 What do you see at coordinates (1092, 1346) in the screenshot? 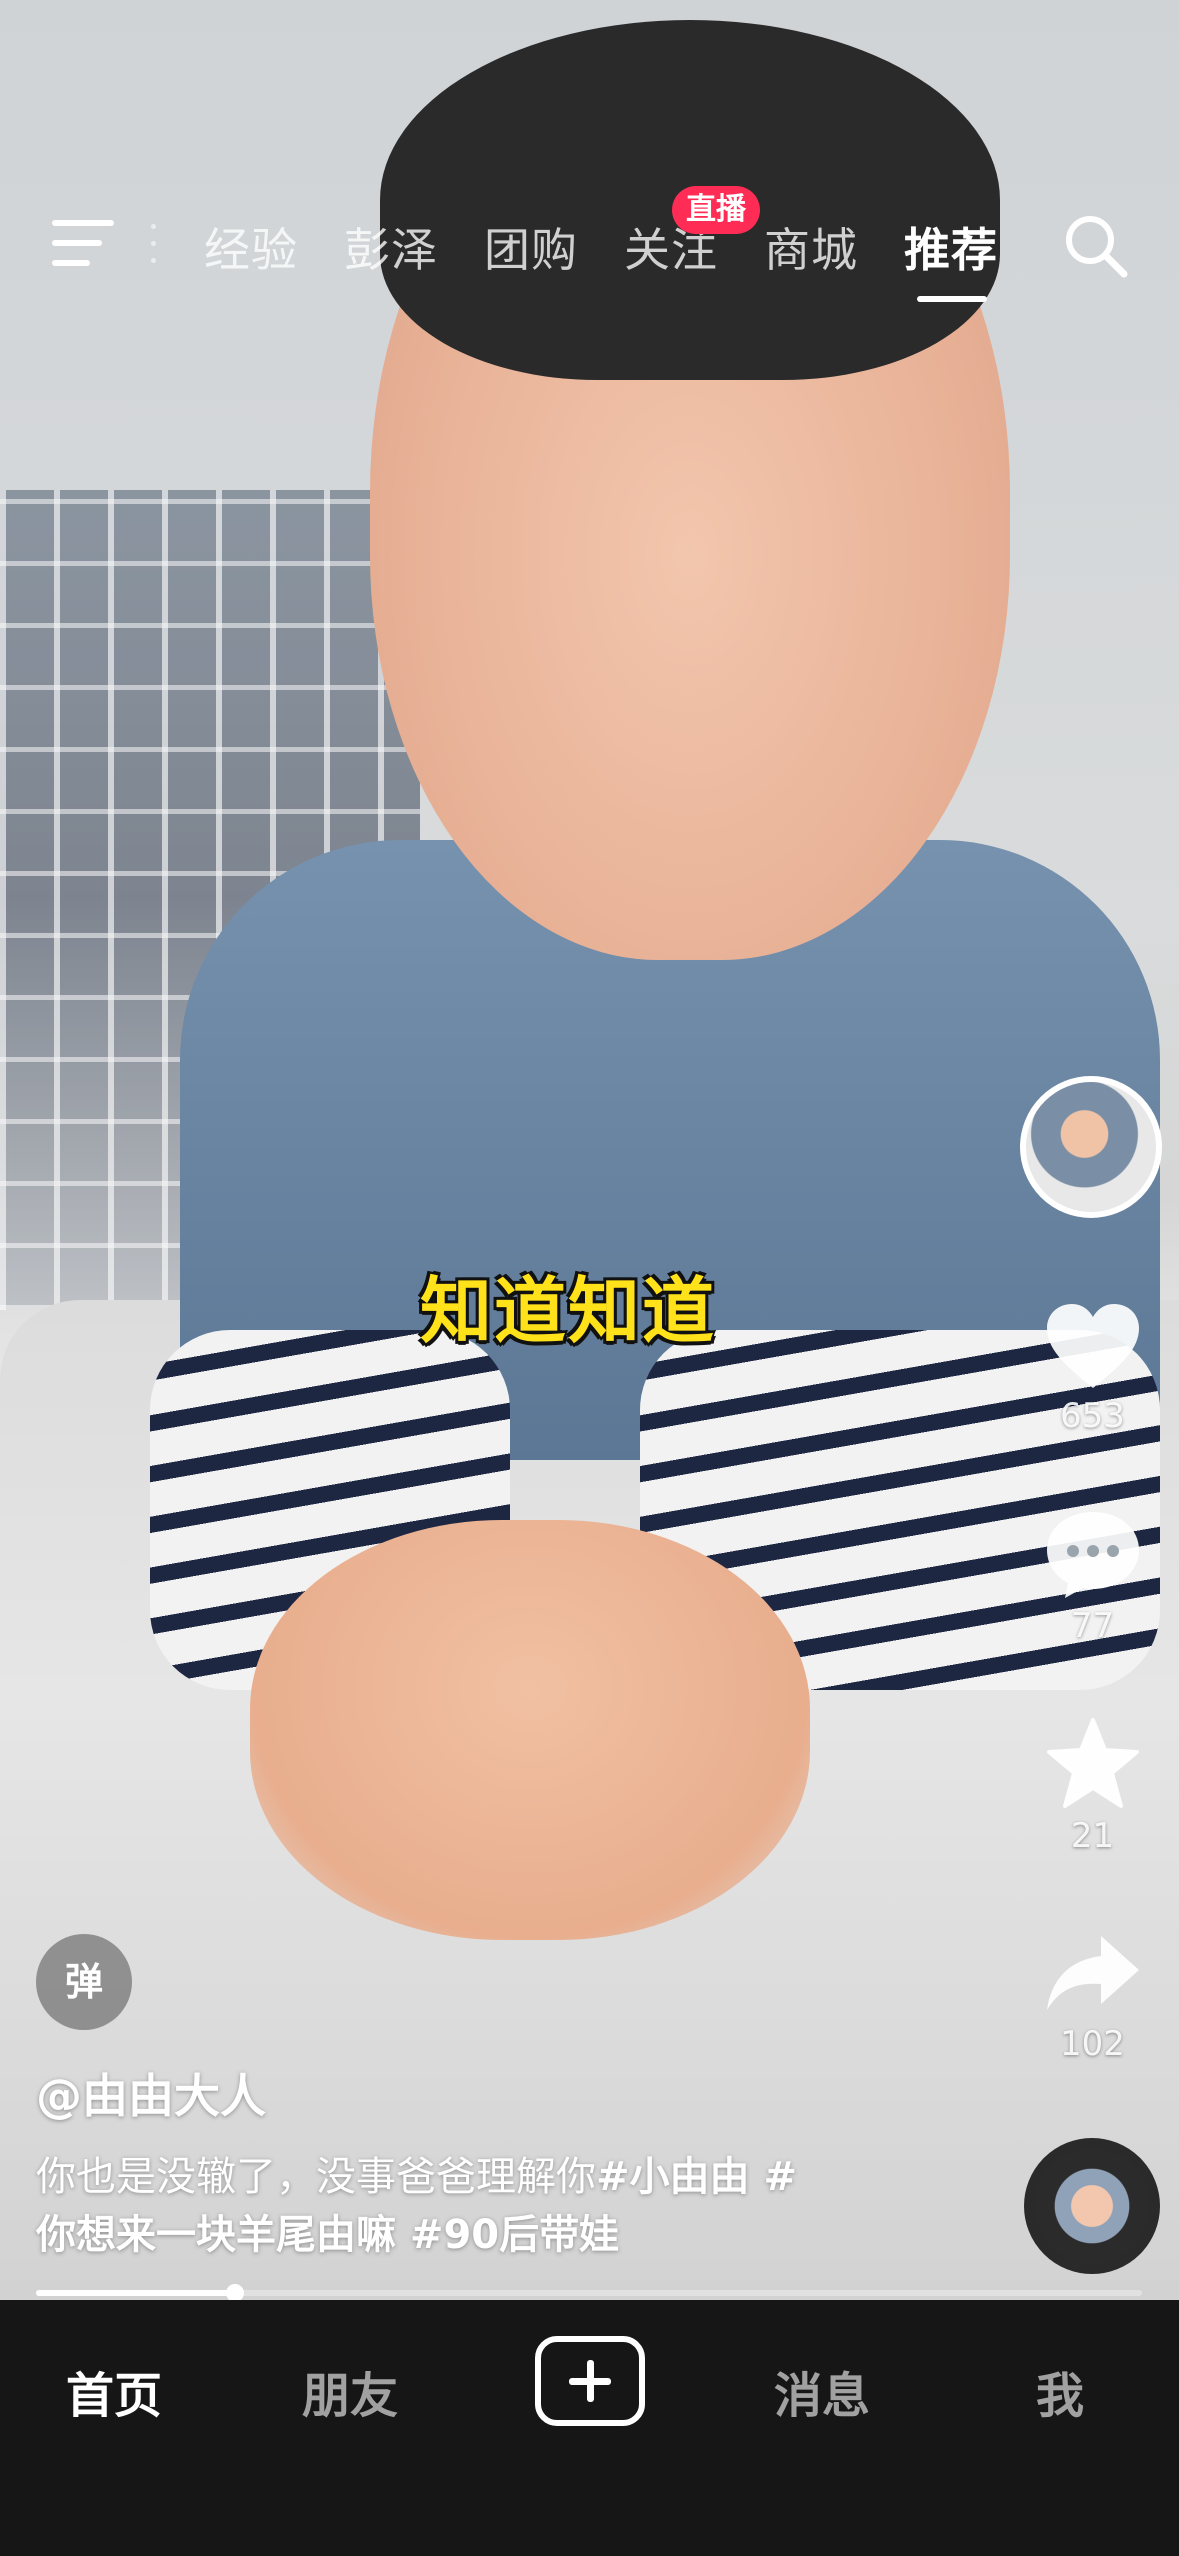
I see `heart-icon` at bounding box center [1092, 1346].